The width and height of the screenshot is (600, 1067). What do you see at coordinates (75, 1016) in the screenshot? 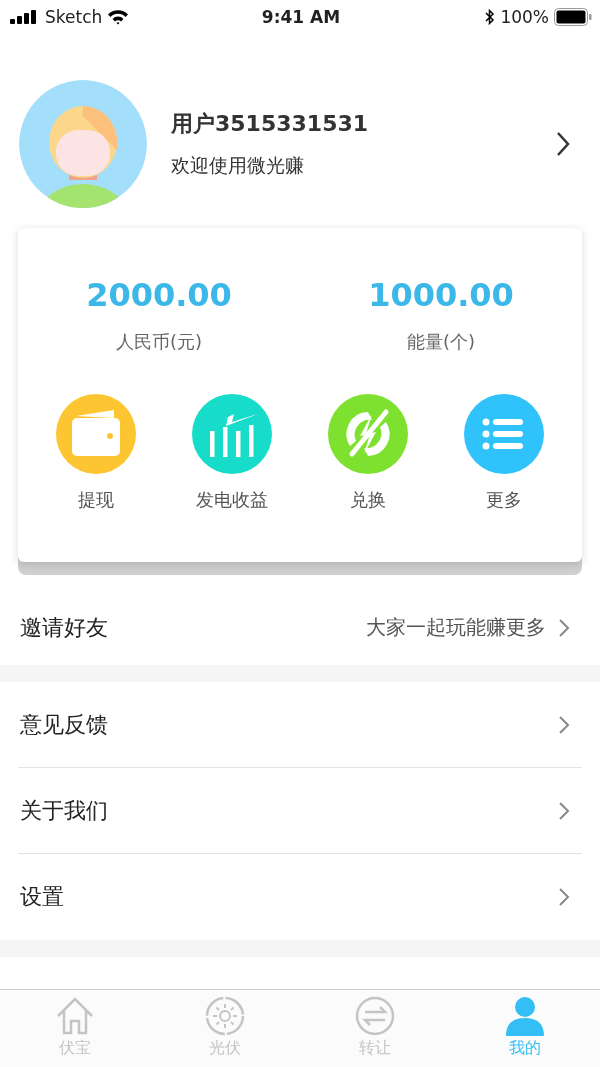
I see `house-icon` at bounding box center [75, 1016].